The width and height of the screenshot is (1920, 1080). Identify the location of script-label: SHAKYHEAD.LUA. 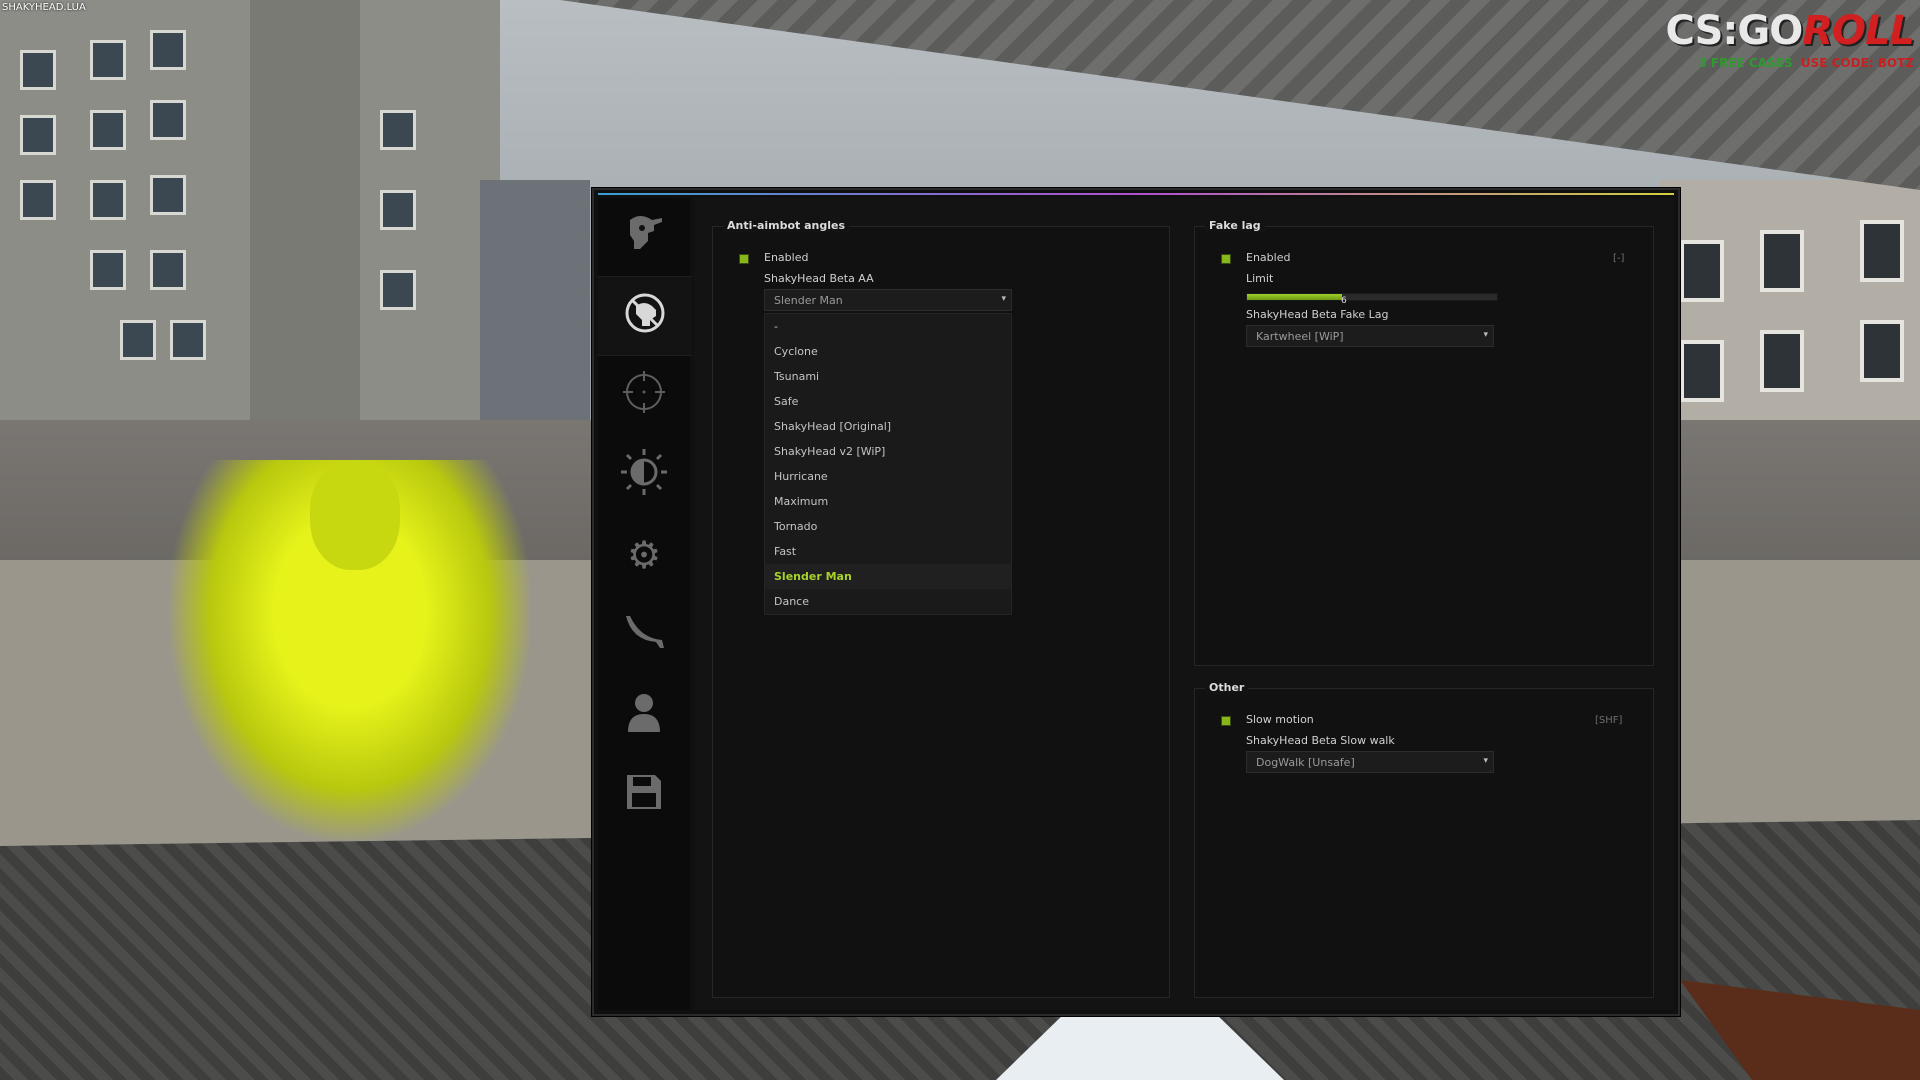
(44, 7).